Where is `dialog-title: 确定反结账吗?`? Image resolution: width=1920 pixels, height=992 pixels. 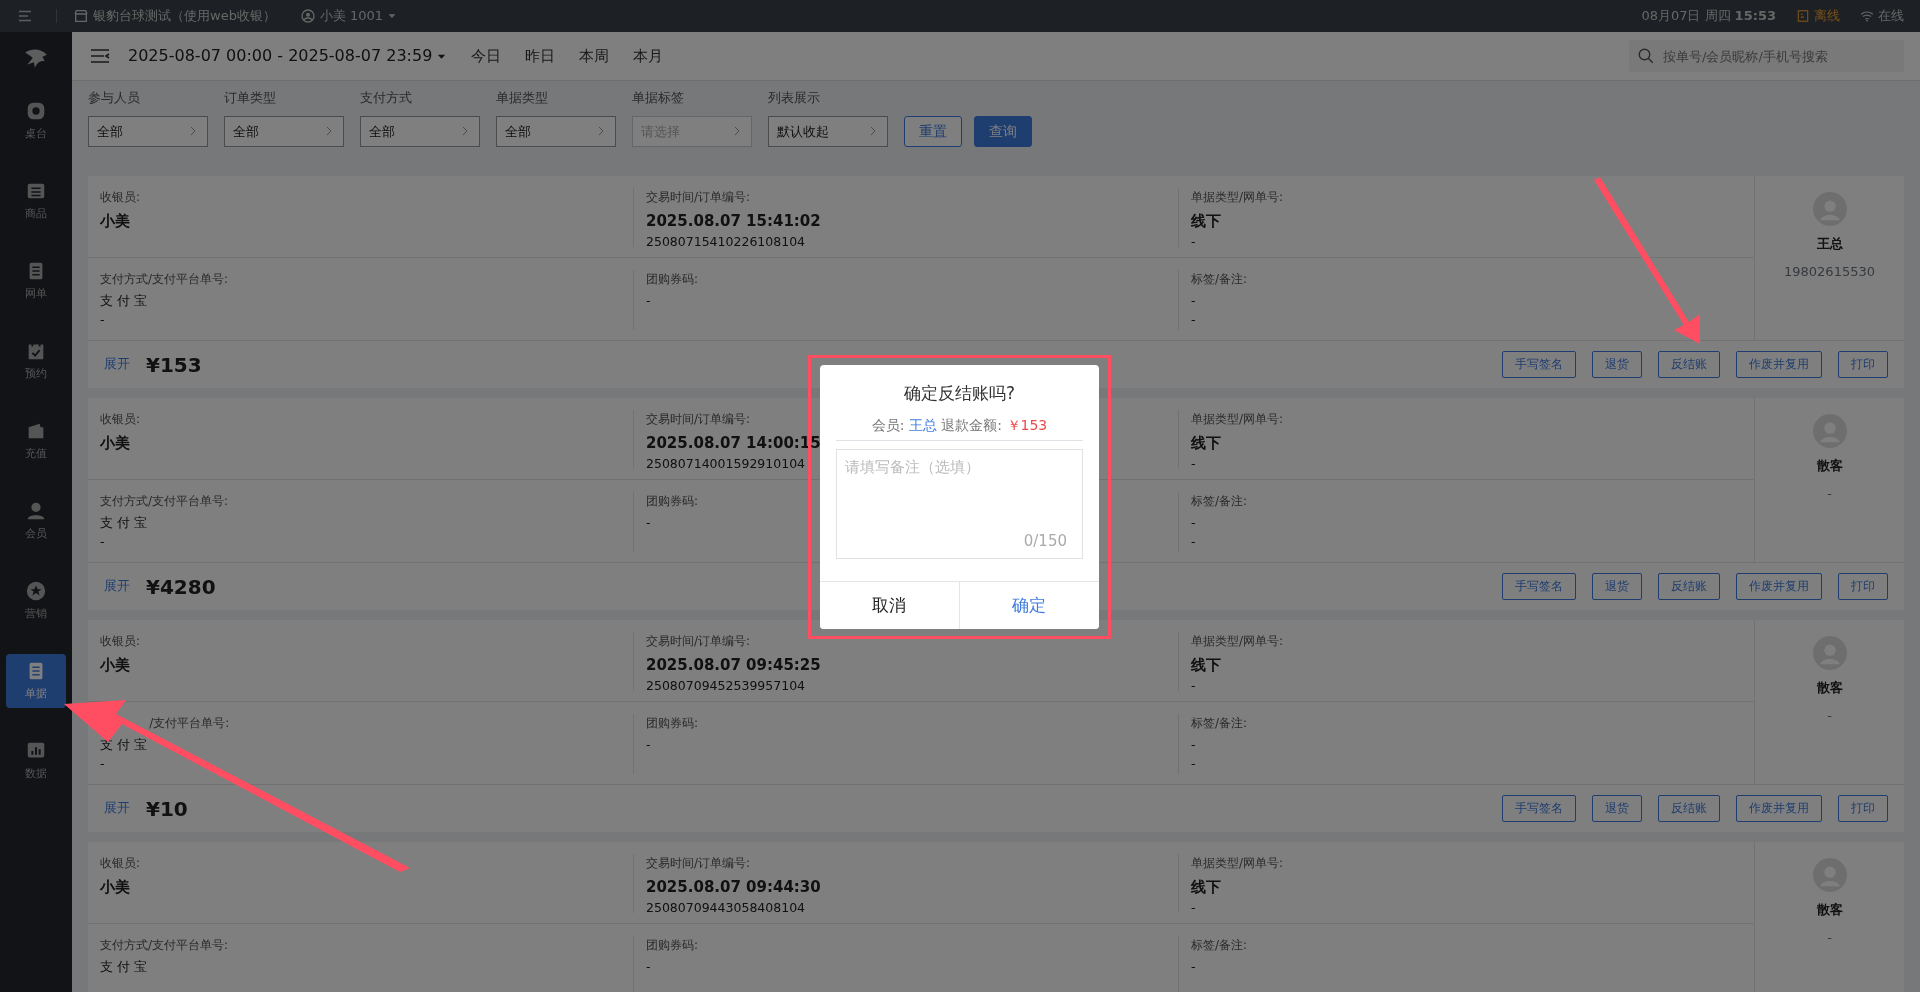 dialog-title: 确定反结账吗? is located at coordinates (959, 393).